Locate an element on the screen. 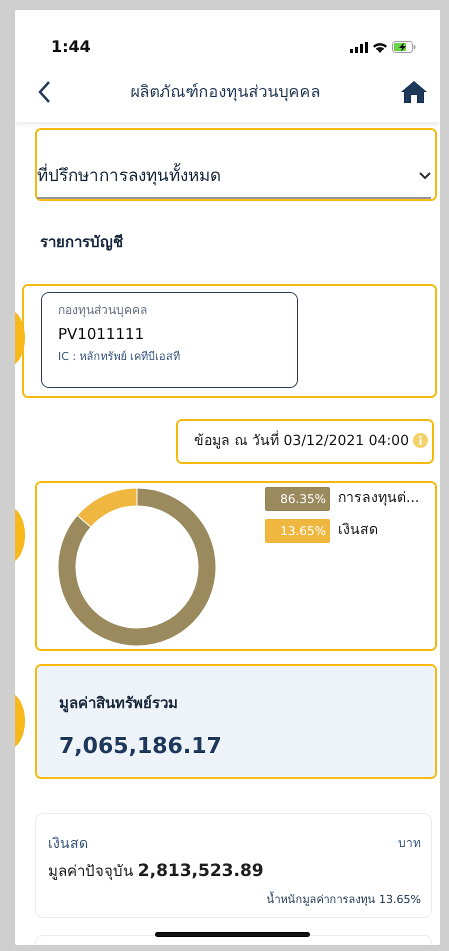 The height and width of the screenshot is (951, 449). account-type: กองทุนส่วนบุคคล is located at coordinates (103, 310).